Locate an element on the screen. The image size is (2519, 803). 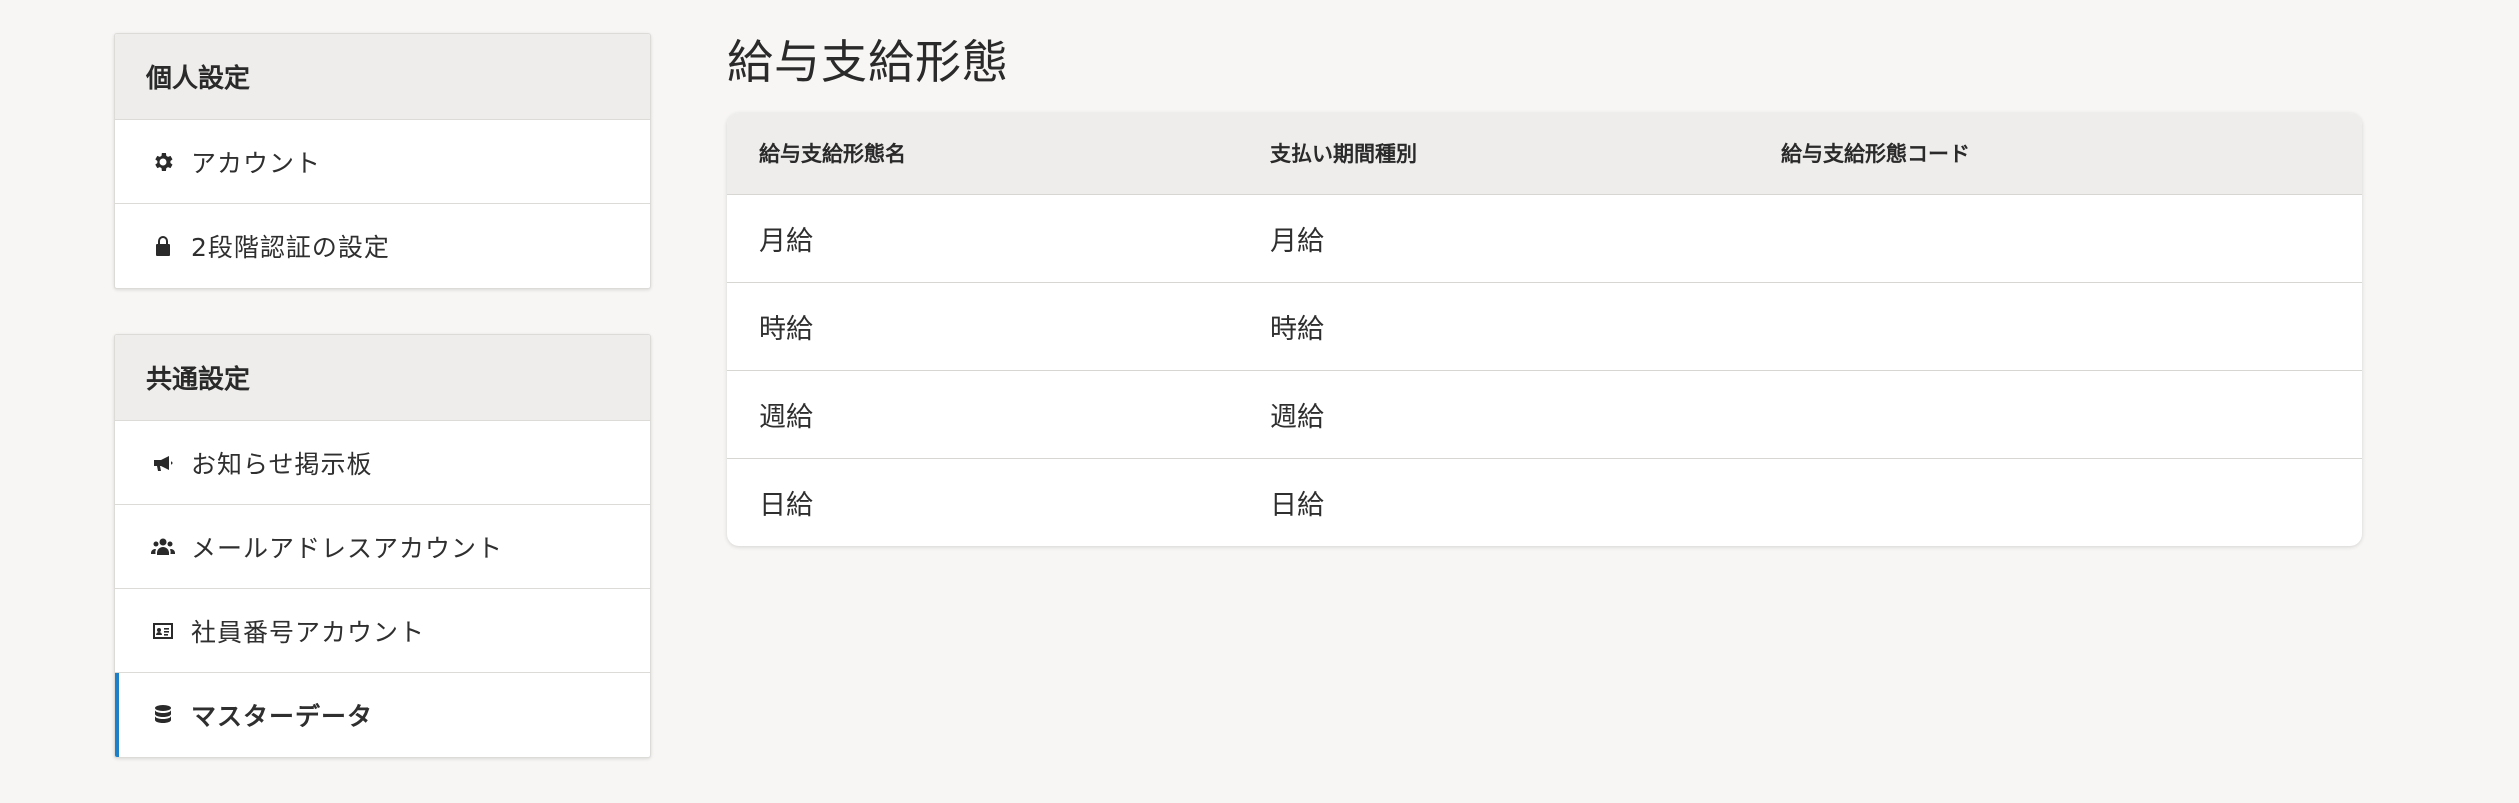
cell-name: 月給 is located at coordinates (982, 238).